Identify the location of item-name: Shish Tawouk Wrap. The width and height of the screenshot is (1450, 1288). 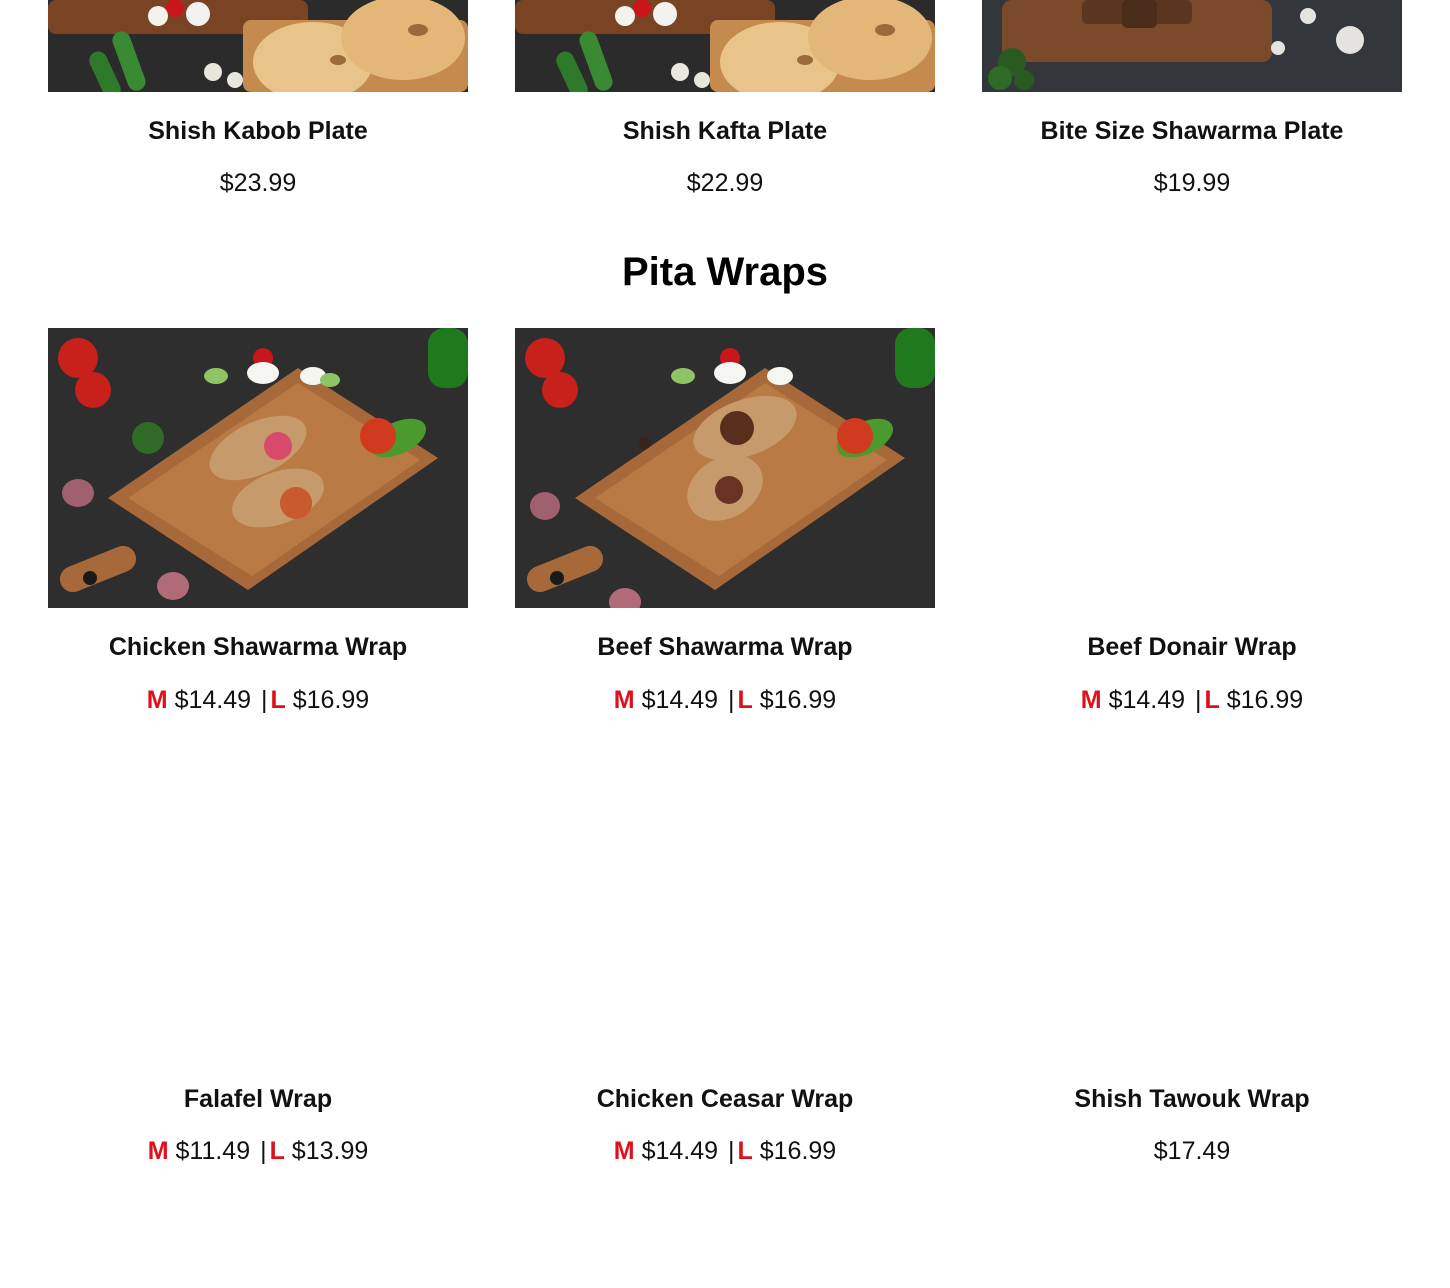
(1192, 1099).